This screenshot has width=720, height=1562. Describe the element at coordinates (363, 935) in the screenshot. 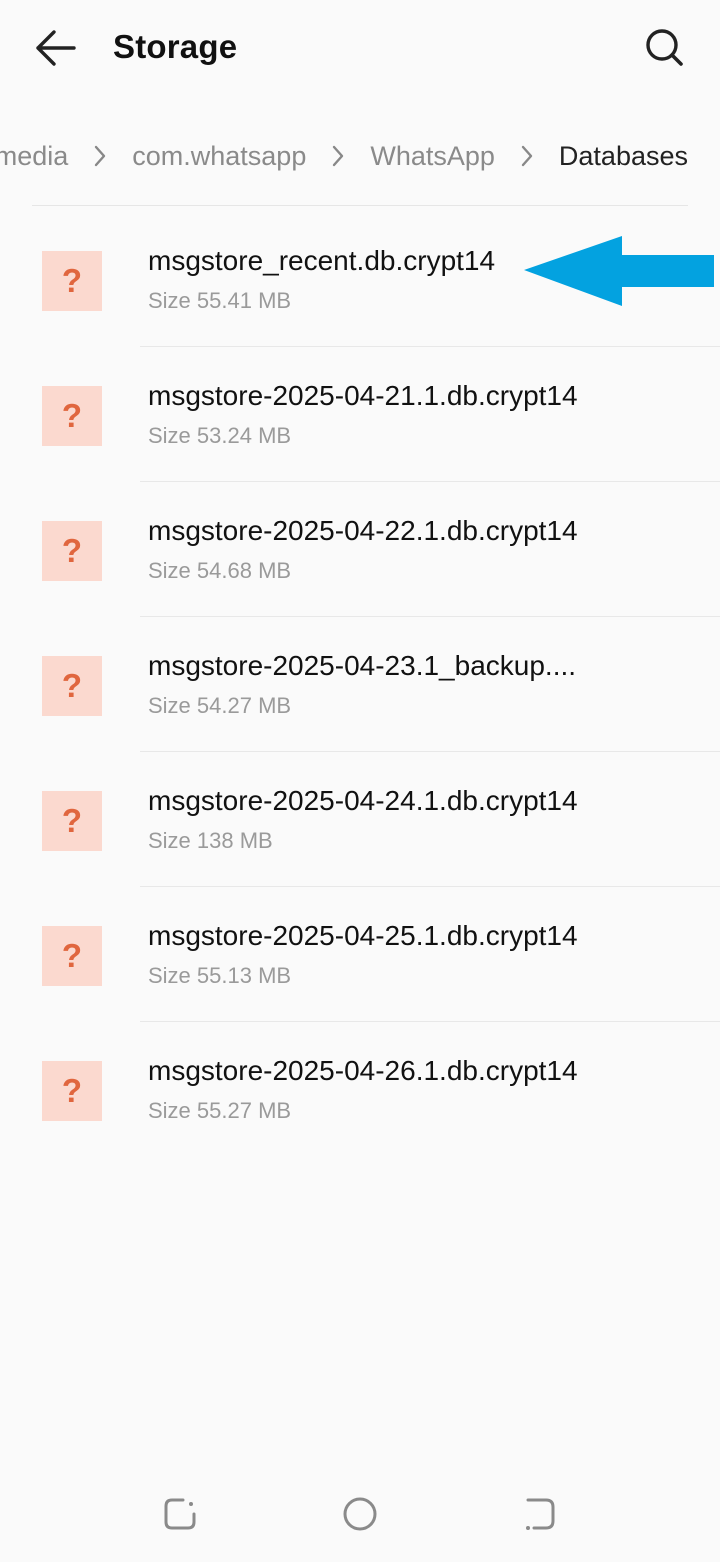

I see `file-name: msgstore-2025-04-25.1.db.crypt14` at that location.